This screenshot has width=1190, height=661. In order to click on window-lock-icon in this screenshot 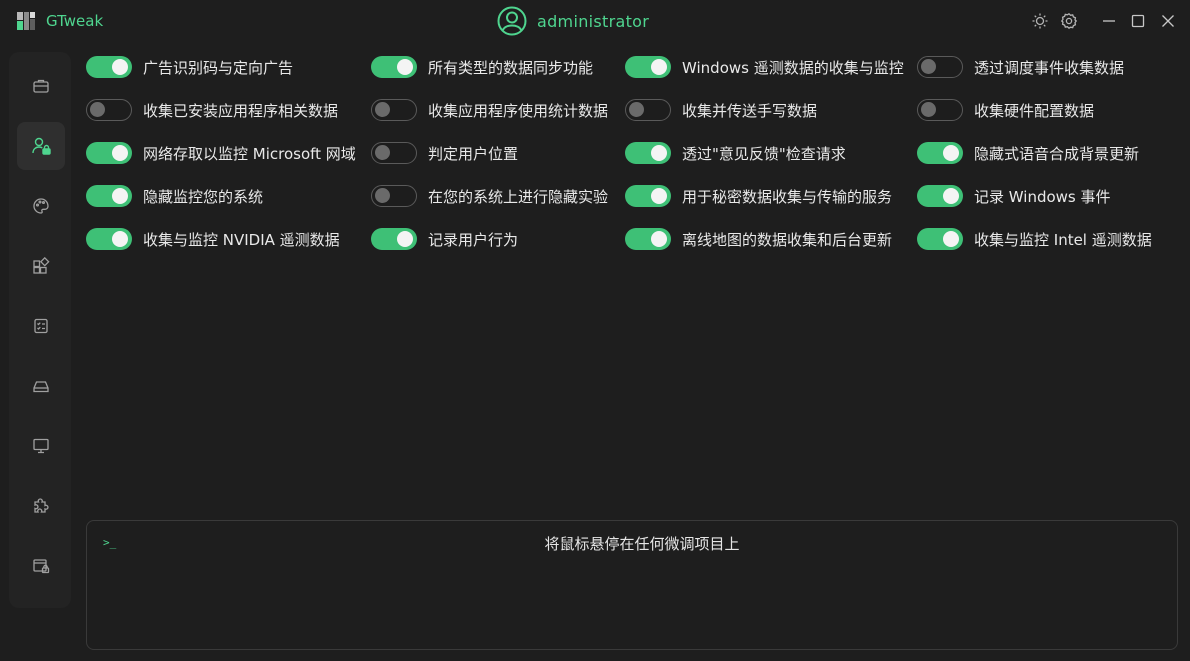, I will do `click(41, 566)`.